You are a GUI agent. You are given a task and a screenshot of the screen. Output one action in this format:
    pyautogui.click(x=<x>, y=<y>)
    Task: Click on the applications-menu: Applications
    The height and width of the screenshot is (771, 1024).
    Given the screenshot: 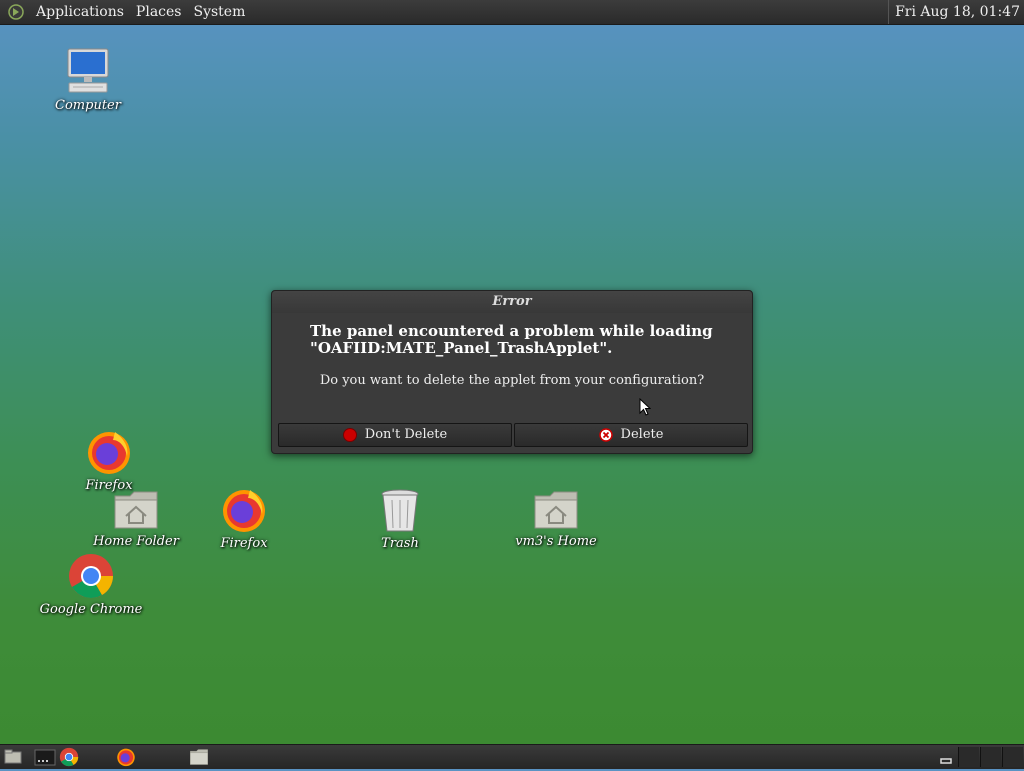 What is the action you would take?
    pyautogui.click(x=80, y=12)
    